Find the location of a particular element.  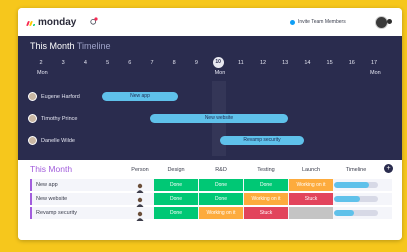

day-label: 5 is located at coordinates (108, 63).